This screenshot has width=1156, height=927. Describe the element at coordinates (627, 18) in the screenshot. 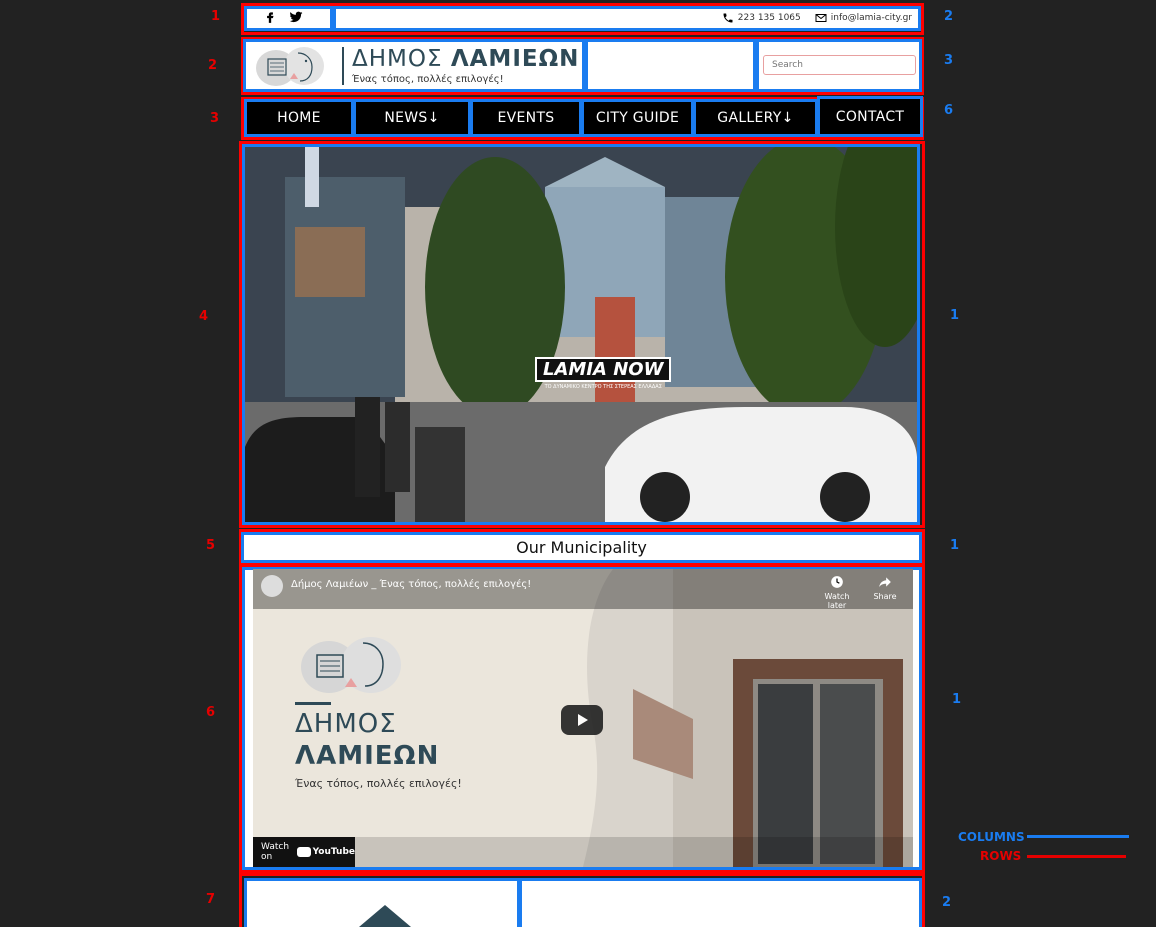

I see `contact-column: 223 135 1065 info@lamia-city.gr` at that location.